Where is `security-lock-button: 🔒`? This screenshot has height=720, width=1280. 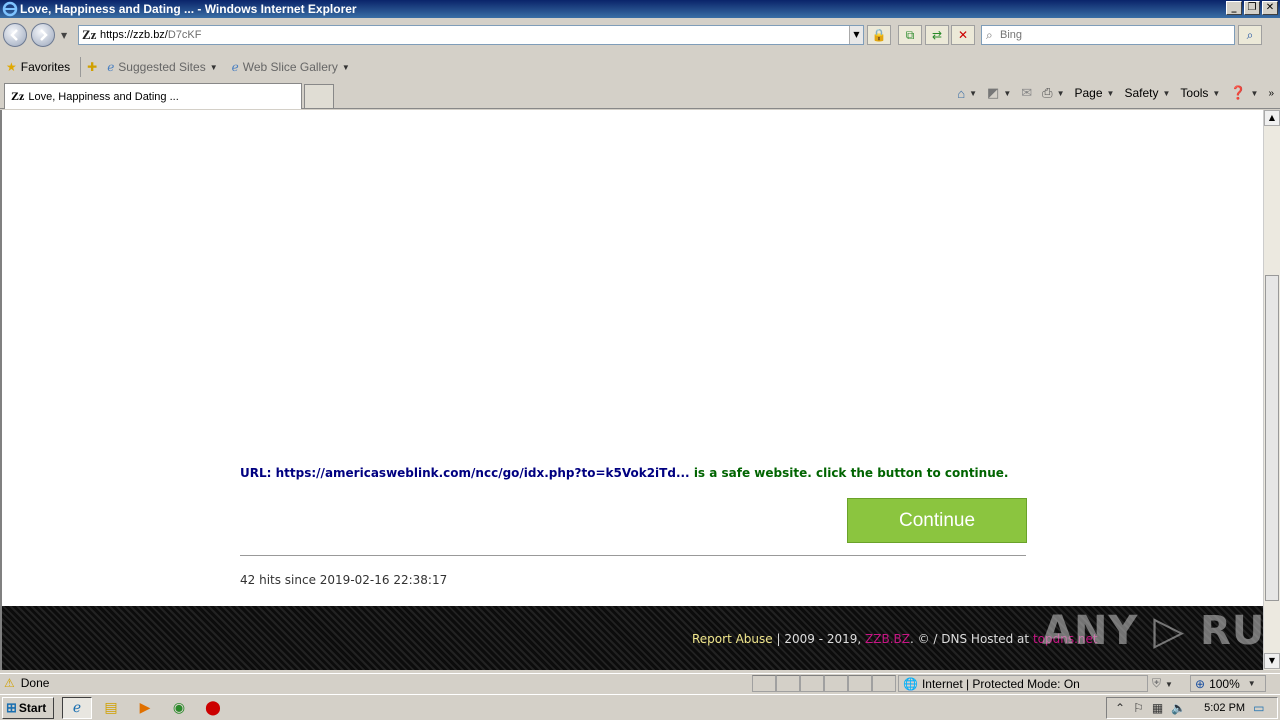 security-lock-button: 🔒 is located at coordinates (879, 35).